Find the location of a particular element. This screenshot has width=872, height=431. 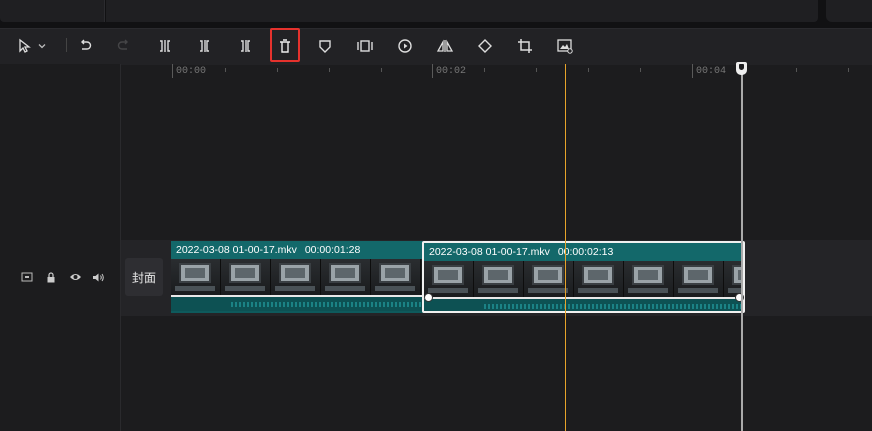

reverse-button is located at coordinates (405, 46).